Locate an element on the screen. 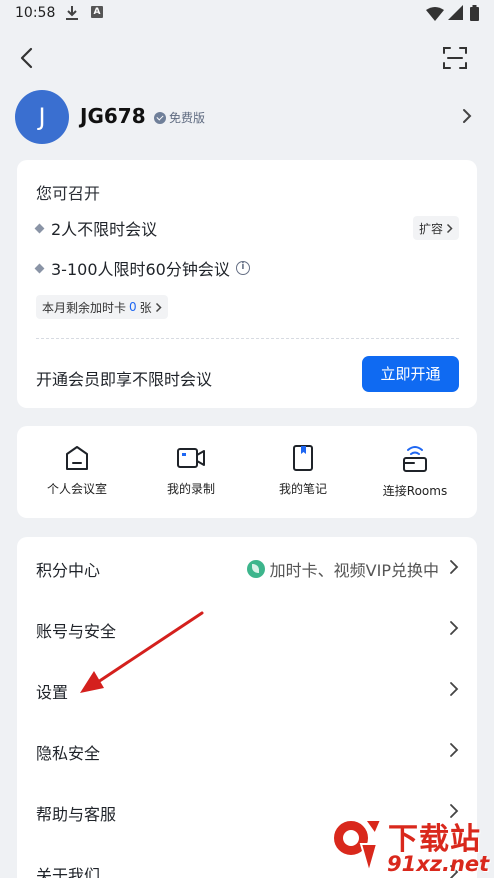 The height and width of the screenshot is (878, 494). menu-item-label: 设置 is located at coordinates (52, 692).